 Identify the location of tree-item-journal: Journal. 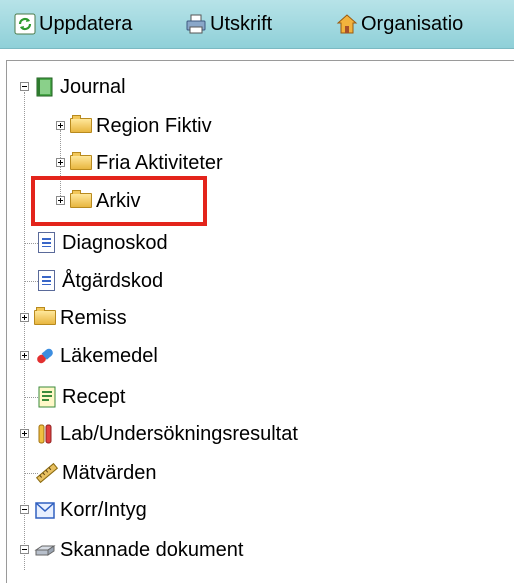
(80, 87).